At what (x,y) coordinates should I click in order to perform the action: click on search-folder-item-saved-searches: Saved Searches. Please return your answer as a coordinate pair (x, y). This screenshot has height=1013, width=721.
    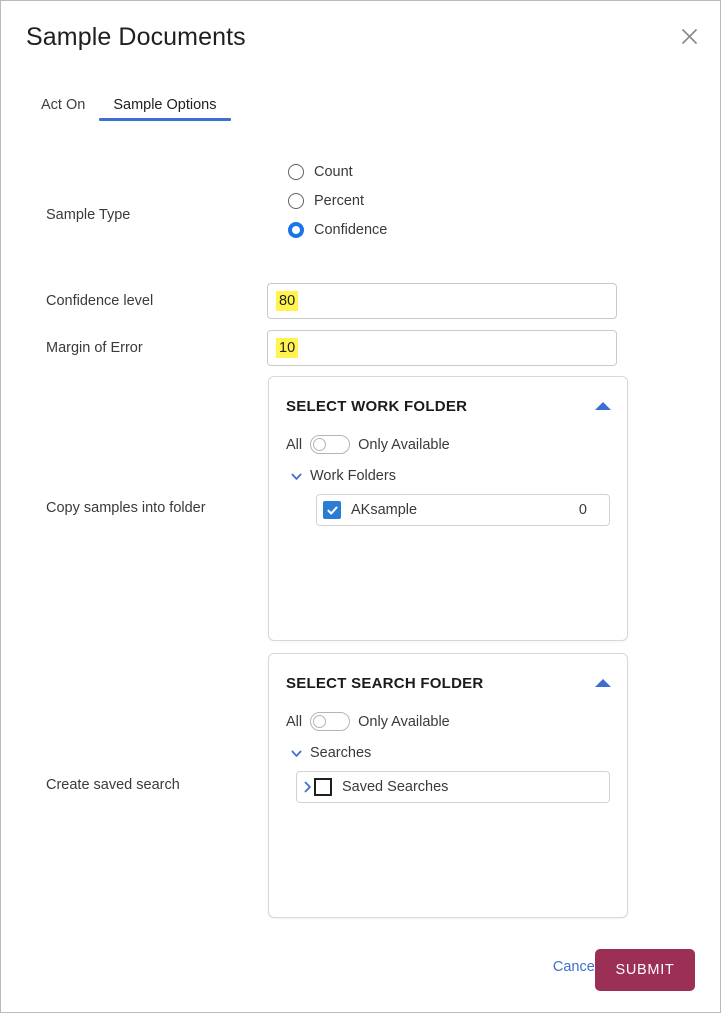
    Looking at the image, I should click on (453, 787).